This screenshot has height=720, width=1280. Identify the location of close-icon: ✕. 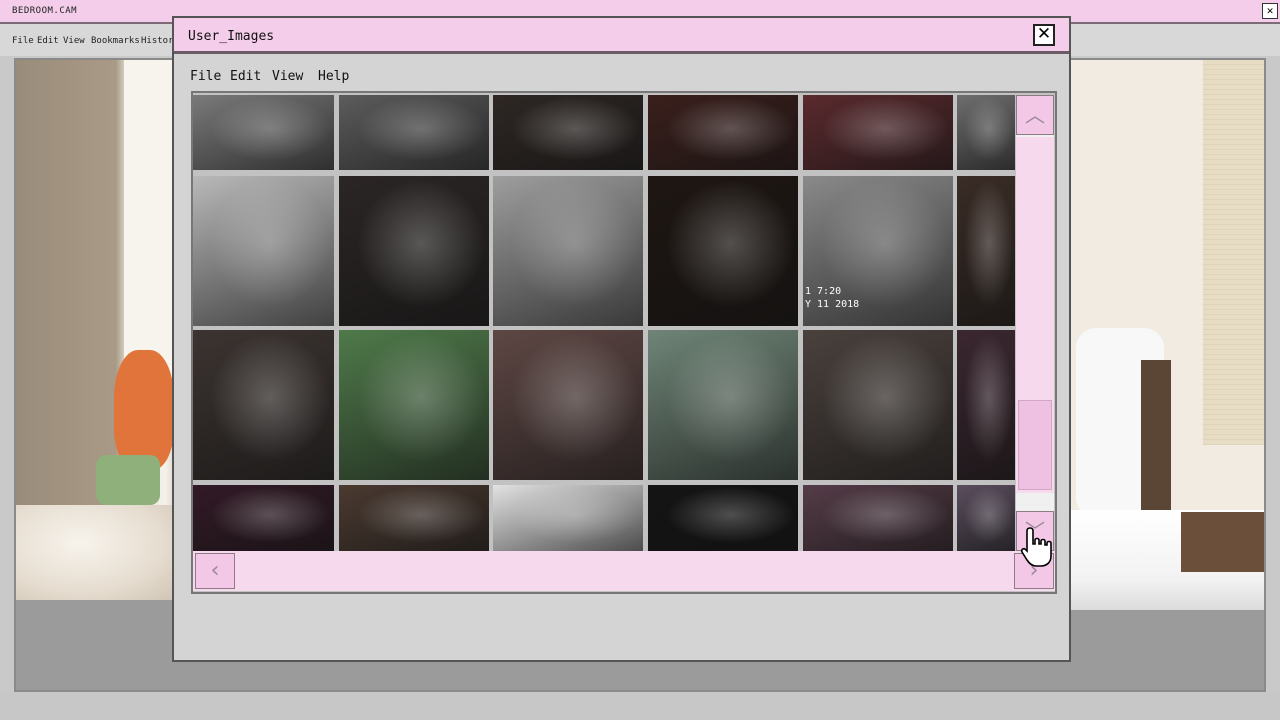
(1044, 35).